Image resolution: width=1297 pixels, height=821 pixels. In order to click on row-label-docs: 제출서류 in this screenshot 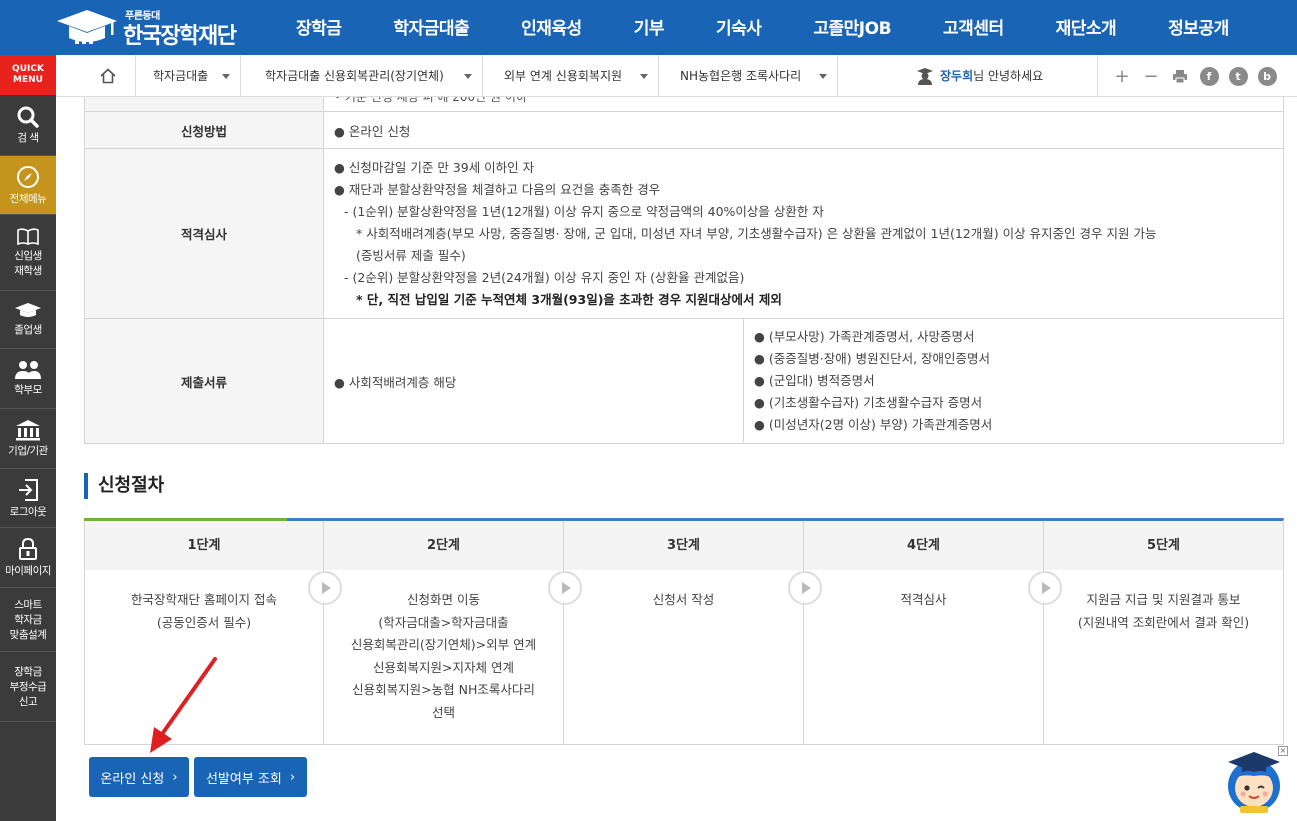, I will do `click(204, 381)`.